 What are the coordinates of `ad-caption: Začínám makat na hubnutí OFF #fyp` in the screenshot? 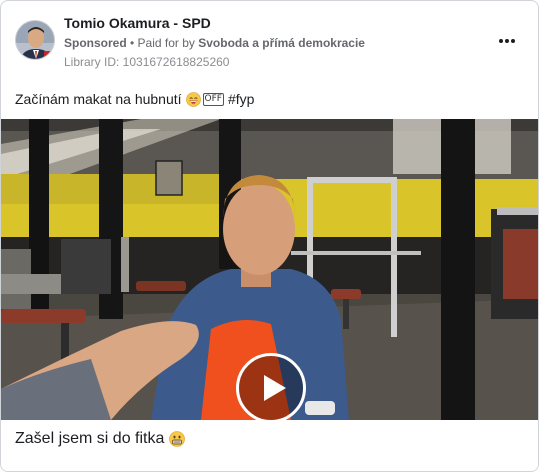 It's located at (134, 99).